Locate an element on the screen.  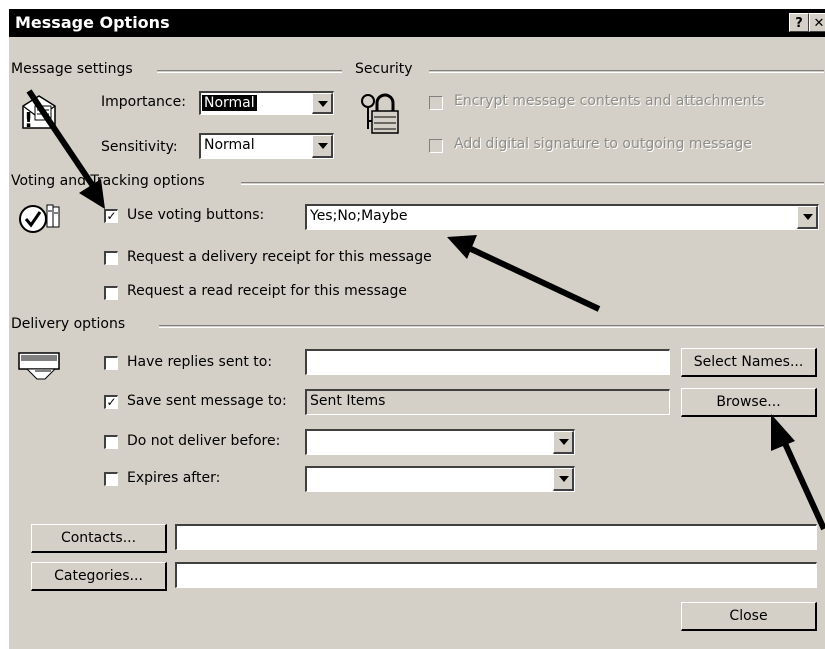
use-voting-checkbox: ✓ is located at coordinates (111, 216).